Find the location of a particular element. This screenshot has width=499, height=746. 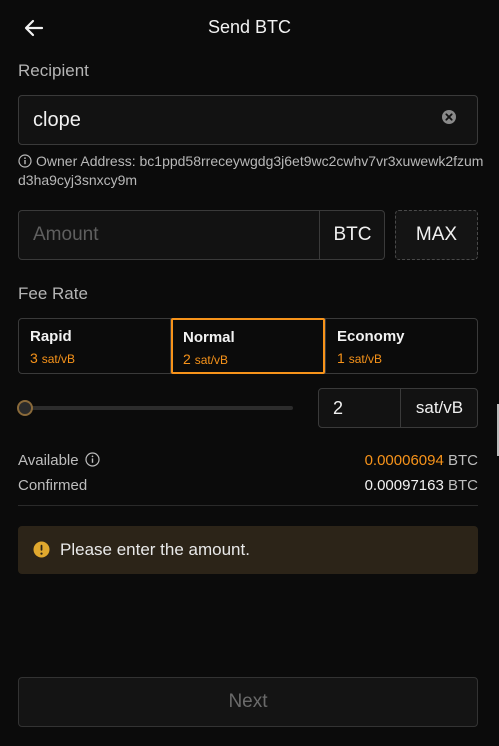

fee-rate-label: Fee Rate is located at coordinates (53, 293).